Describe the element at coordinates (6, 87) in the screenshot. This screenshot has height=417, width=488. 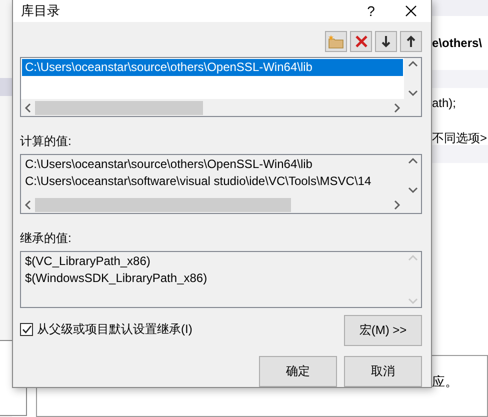
I see `selected-row` at that location.